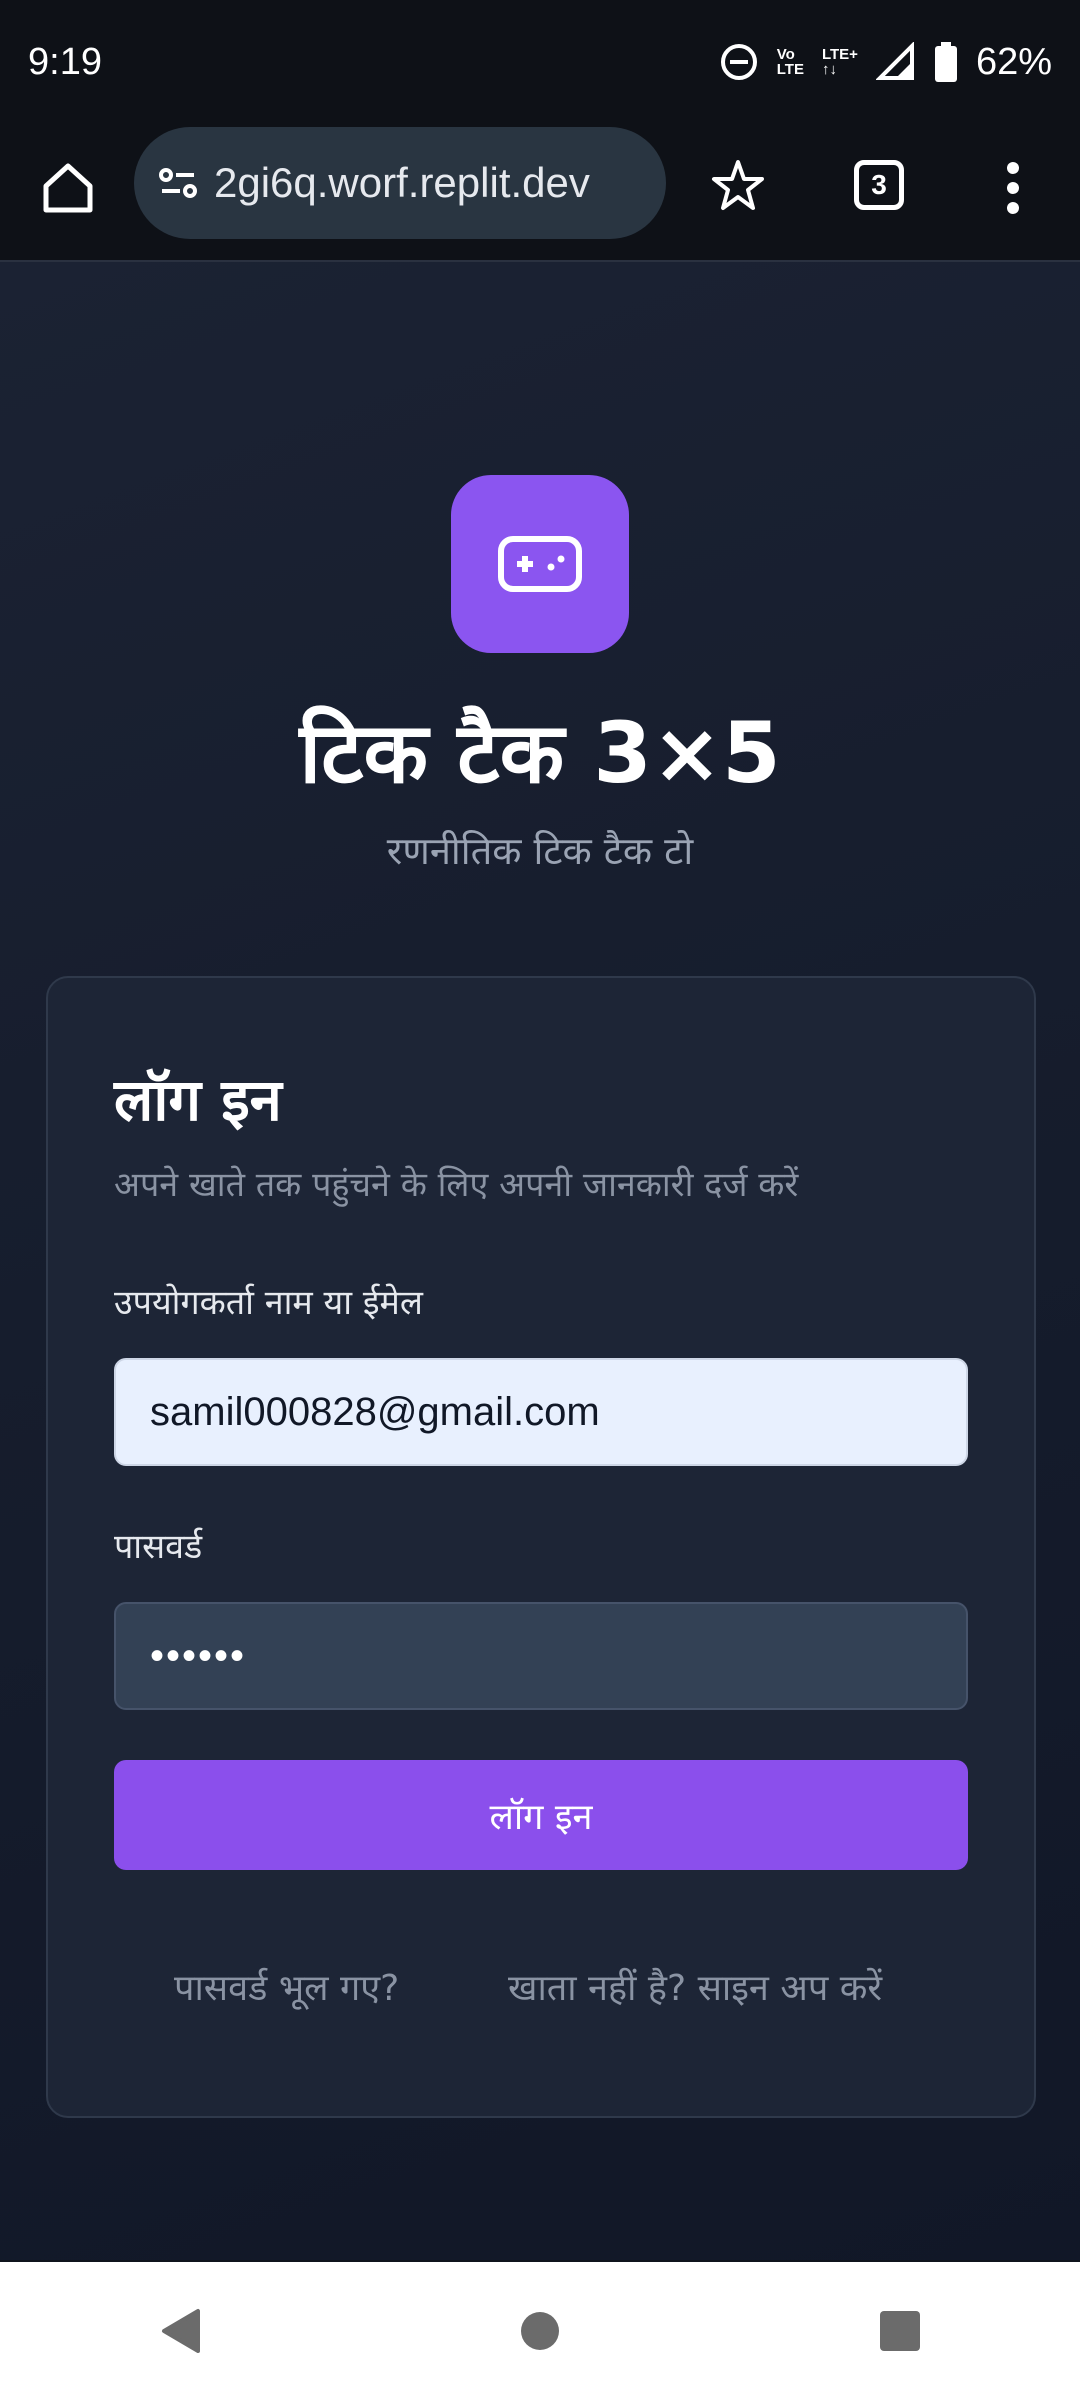 This screenshot has width=1080, height=2400. I want to click on back-triangle-icon, so click(181, 2331).